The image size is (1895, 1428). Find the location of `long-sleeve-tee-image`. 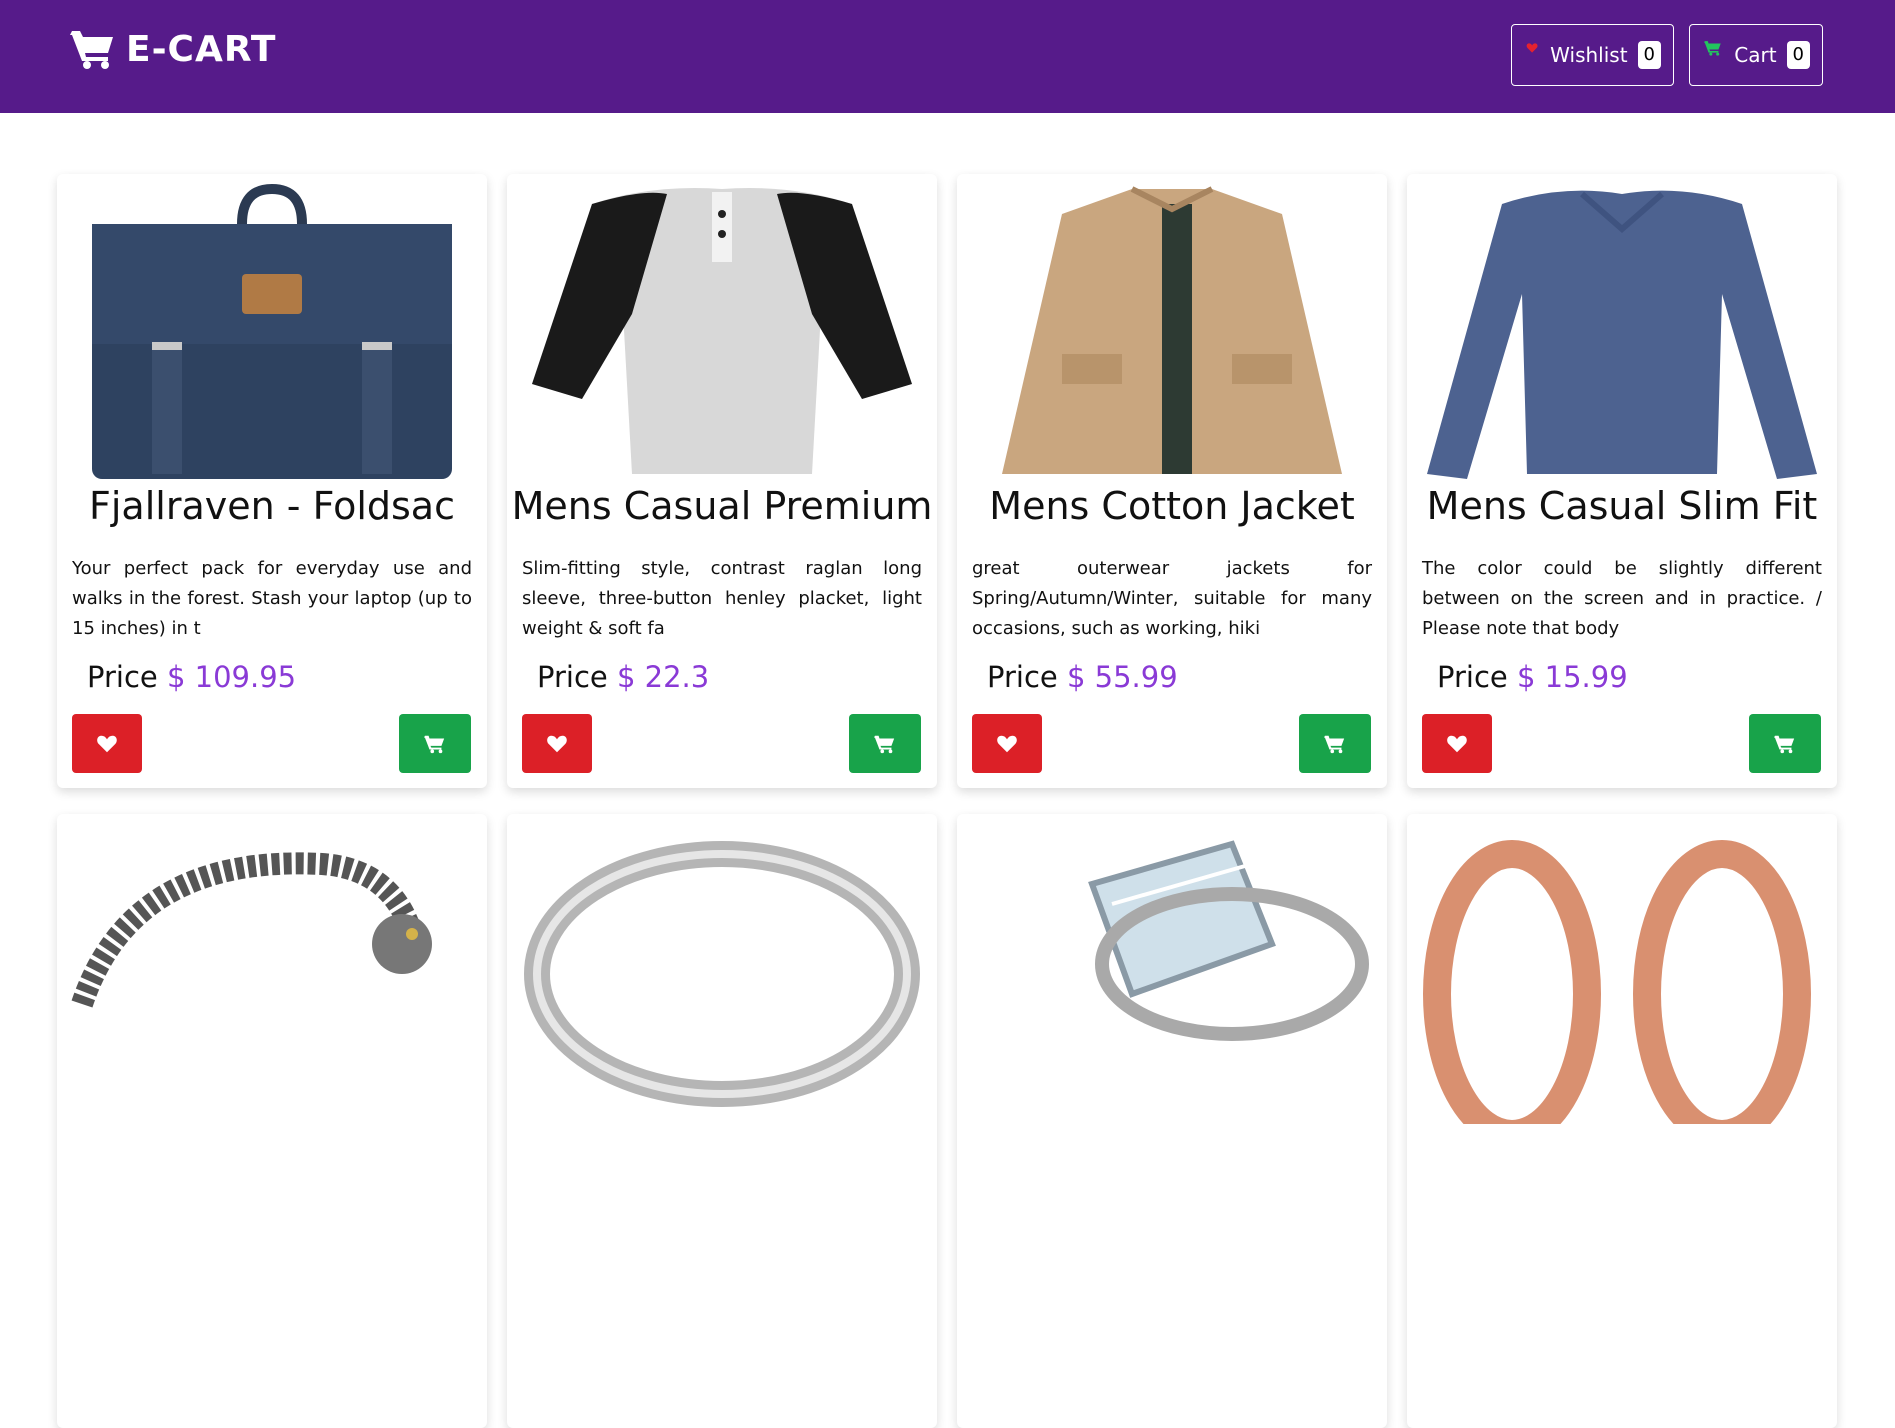

long-sleeve-tee-image is located at coordinates (1622, 334).